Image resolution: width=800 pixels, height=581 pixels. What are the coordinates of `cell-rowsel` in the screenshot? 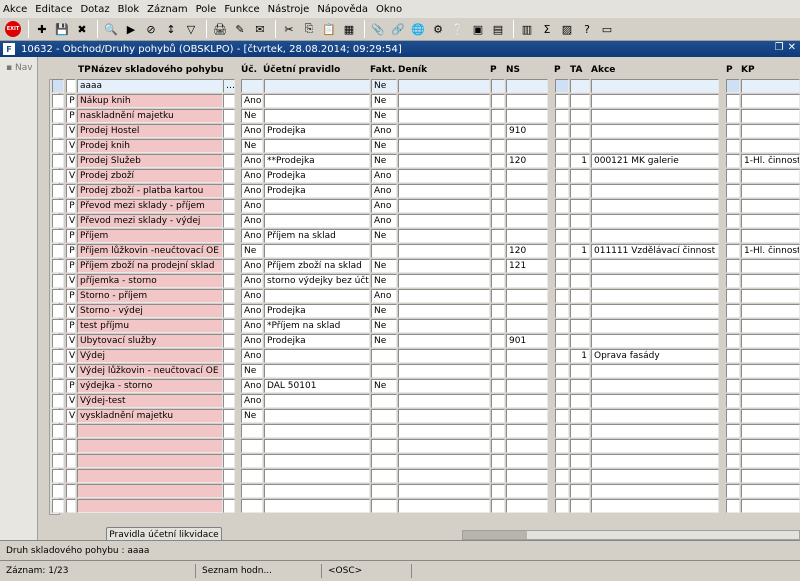 It's located at (58, 236).